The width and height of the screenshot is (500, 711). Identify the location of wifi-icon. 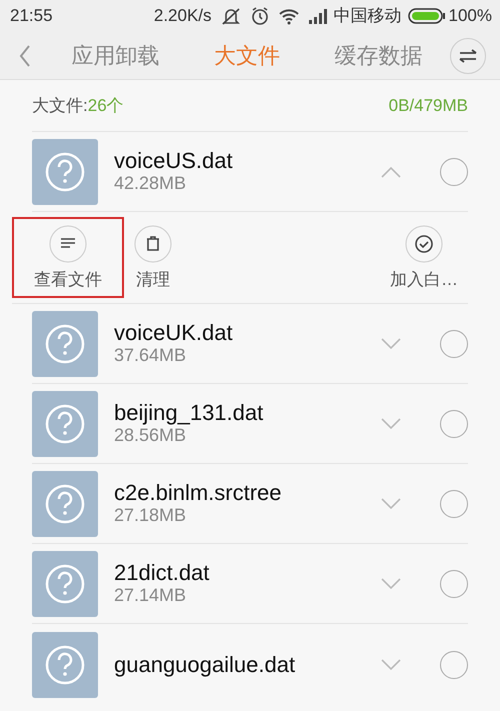
(289, 16).